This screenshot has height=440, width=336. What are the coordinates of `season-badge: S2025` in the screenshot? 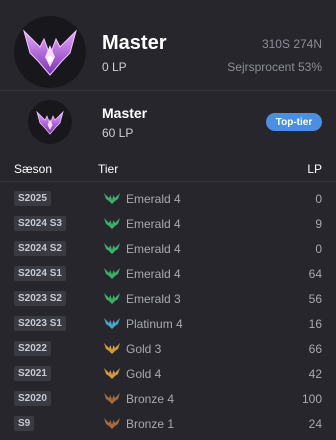 It's located at (32, 198).